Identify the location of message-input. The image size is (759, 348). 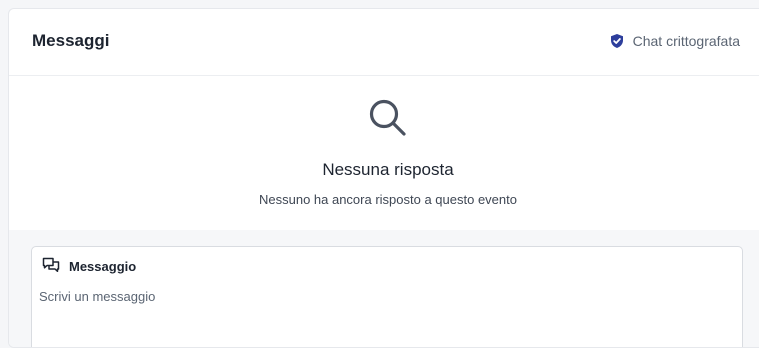
(384, 296).